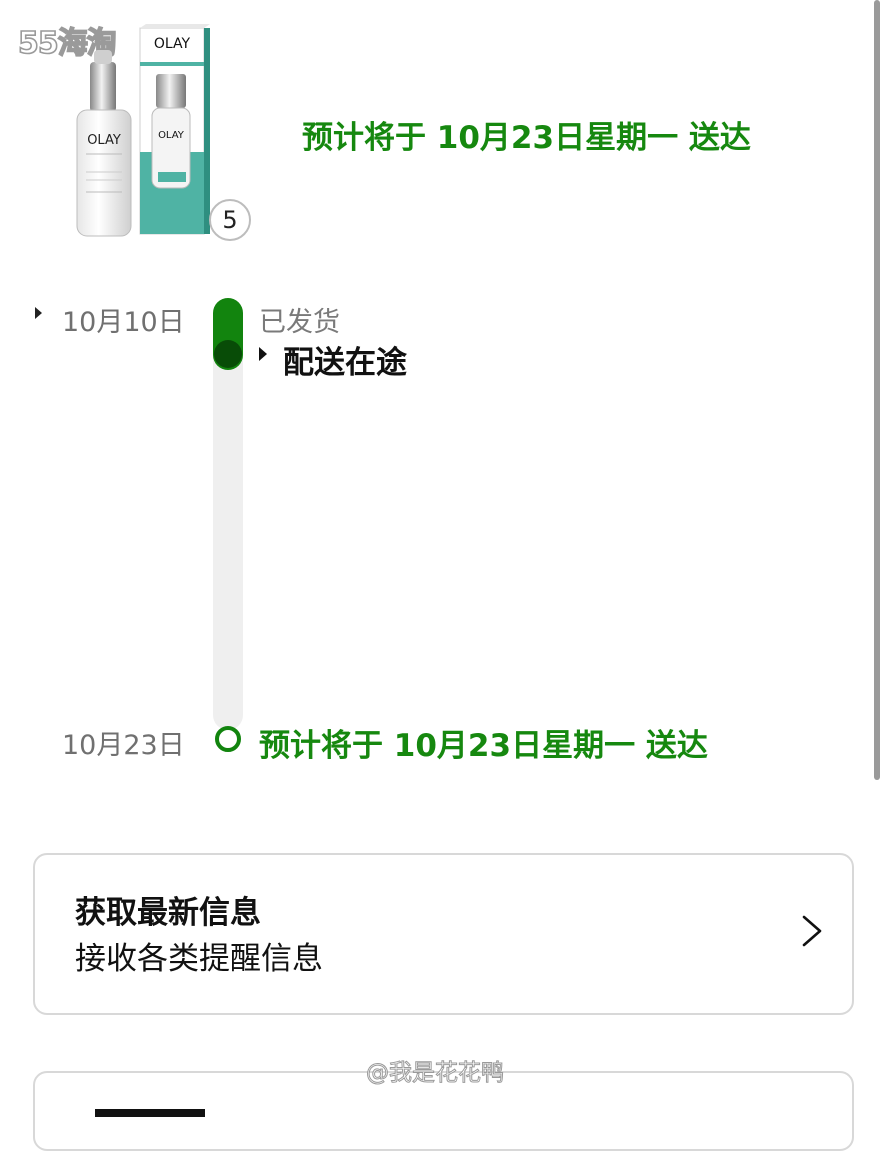  Describe the element at coordinates (123, 322) in the screenshot. I see `start-date: 10月10日` at that location.